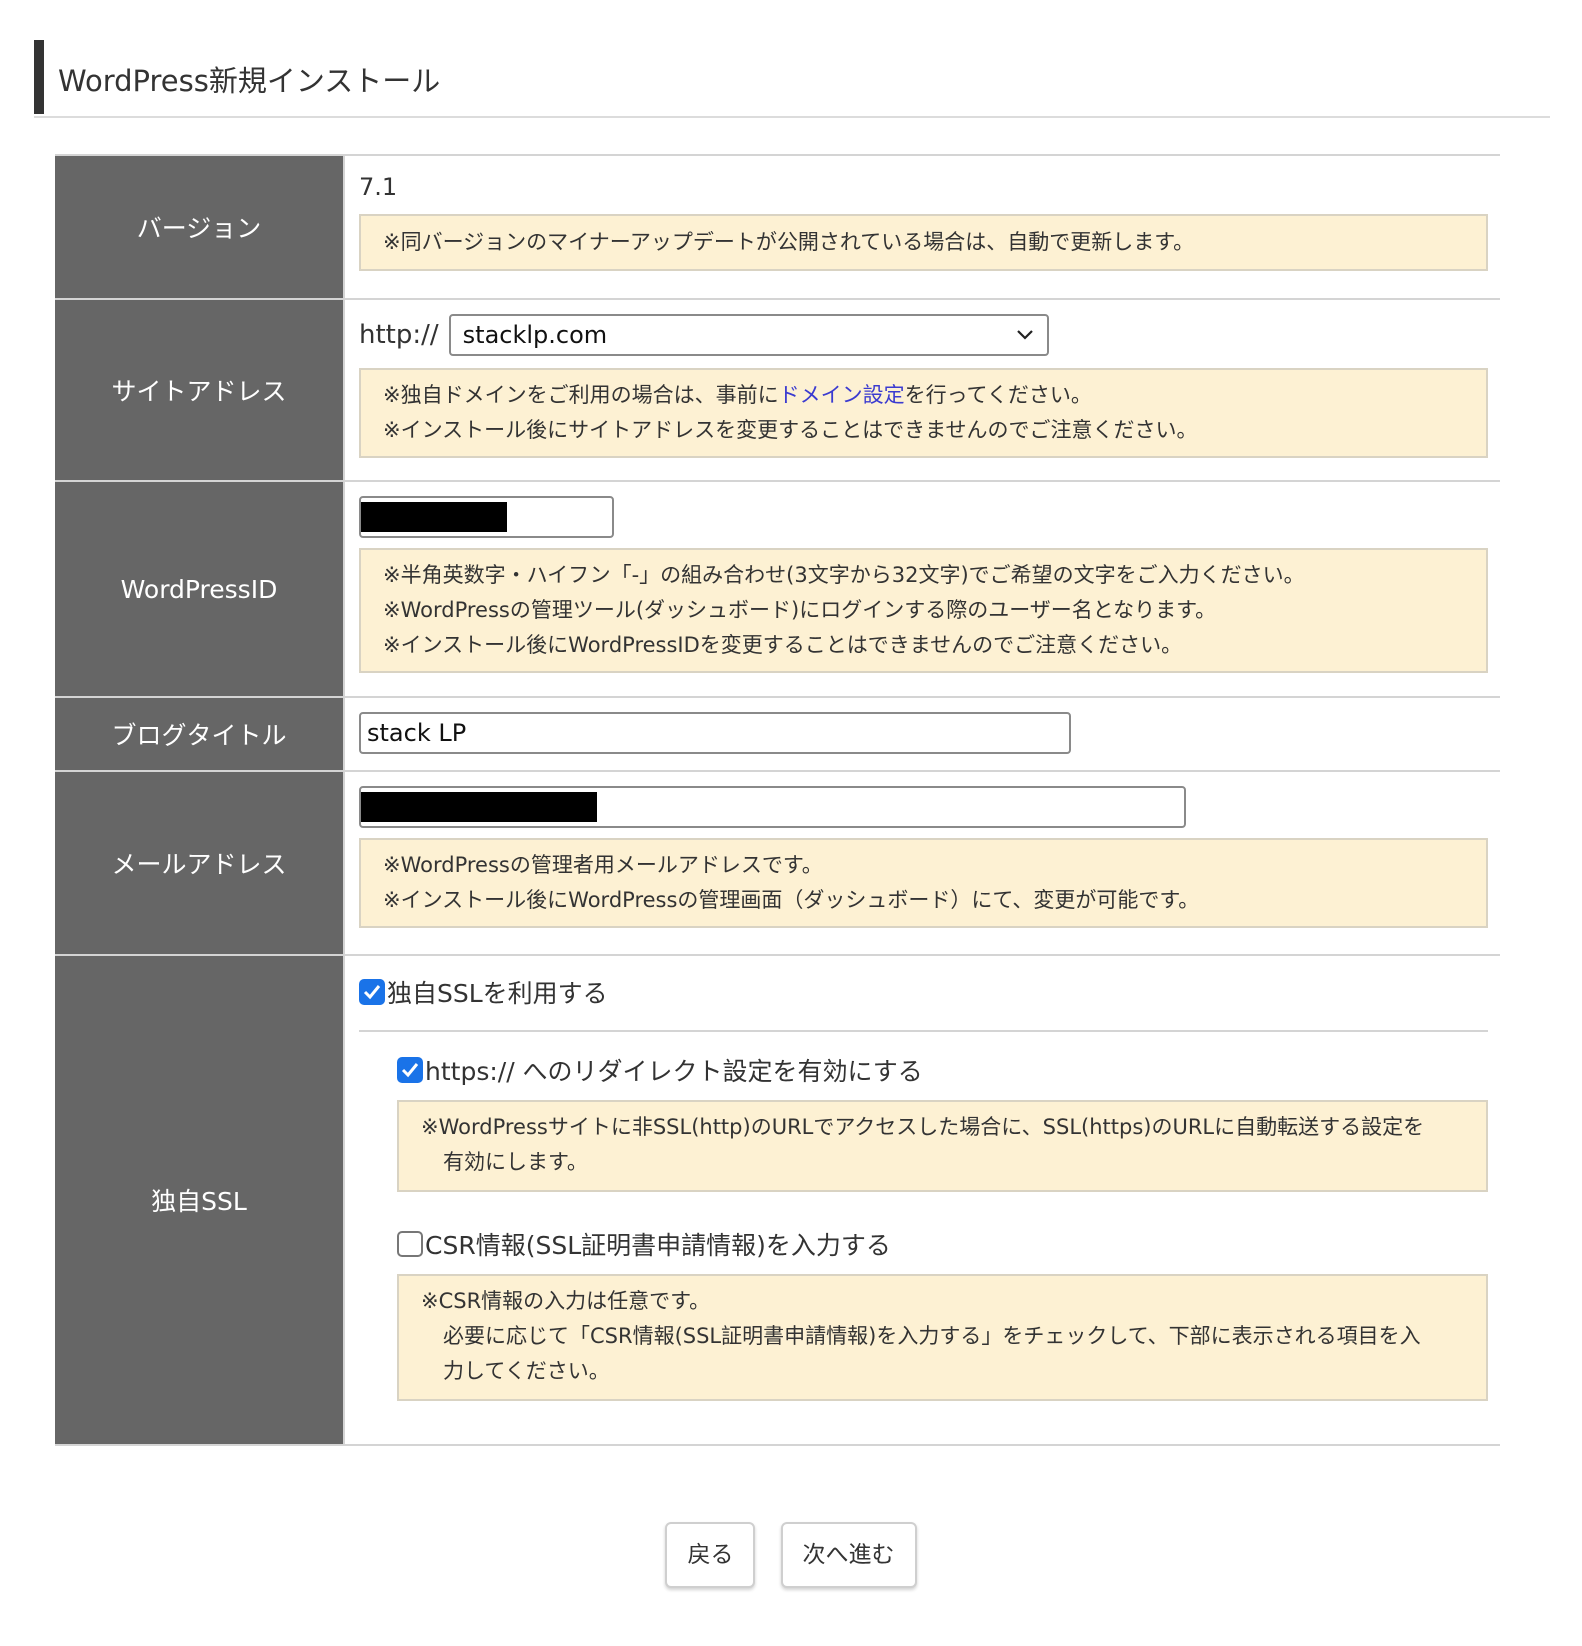  Describe the element at coordinates (39, 77) in the screenshot. I see `heading-accent-bar` at that location.